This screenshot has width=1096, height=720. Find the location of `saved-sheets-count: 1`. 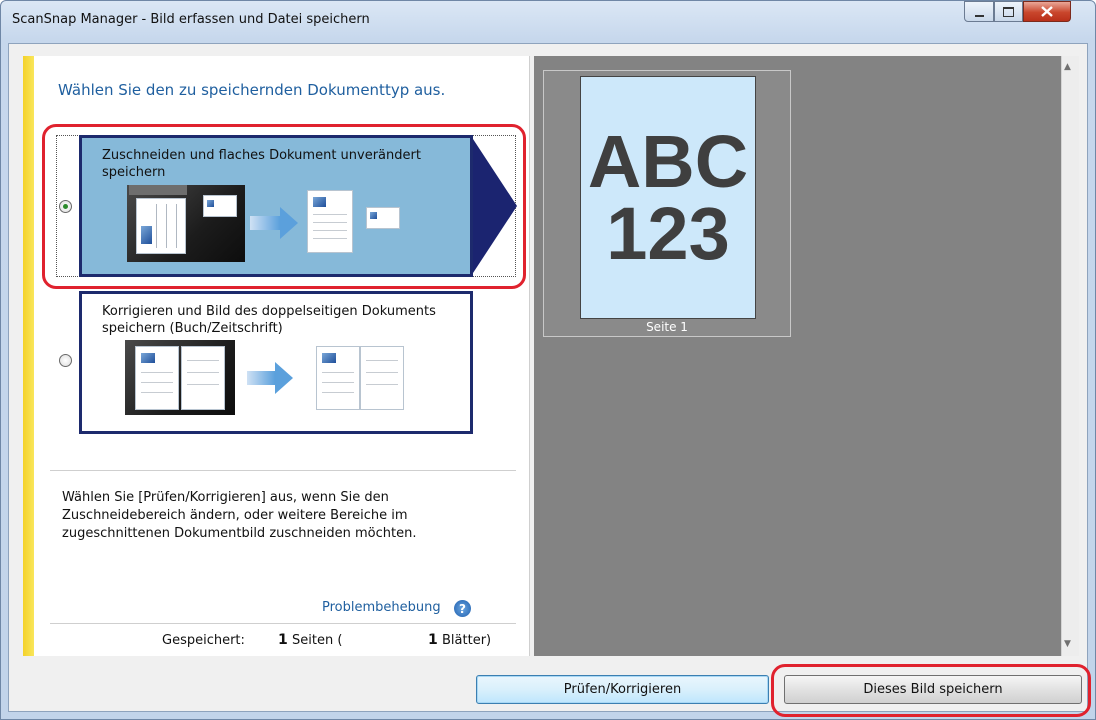

saved-sheets-count: 1 is located at coordinates (433, 640).